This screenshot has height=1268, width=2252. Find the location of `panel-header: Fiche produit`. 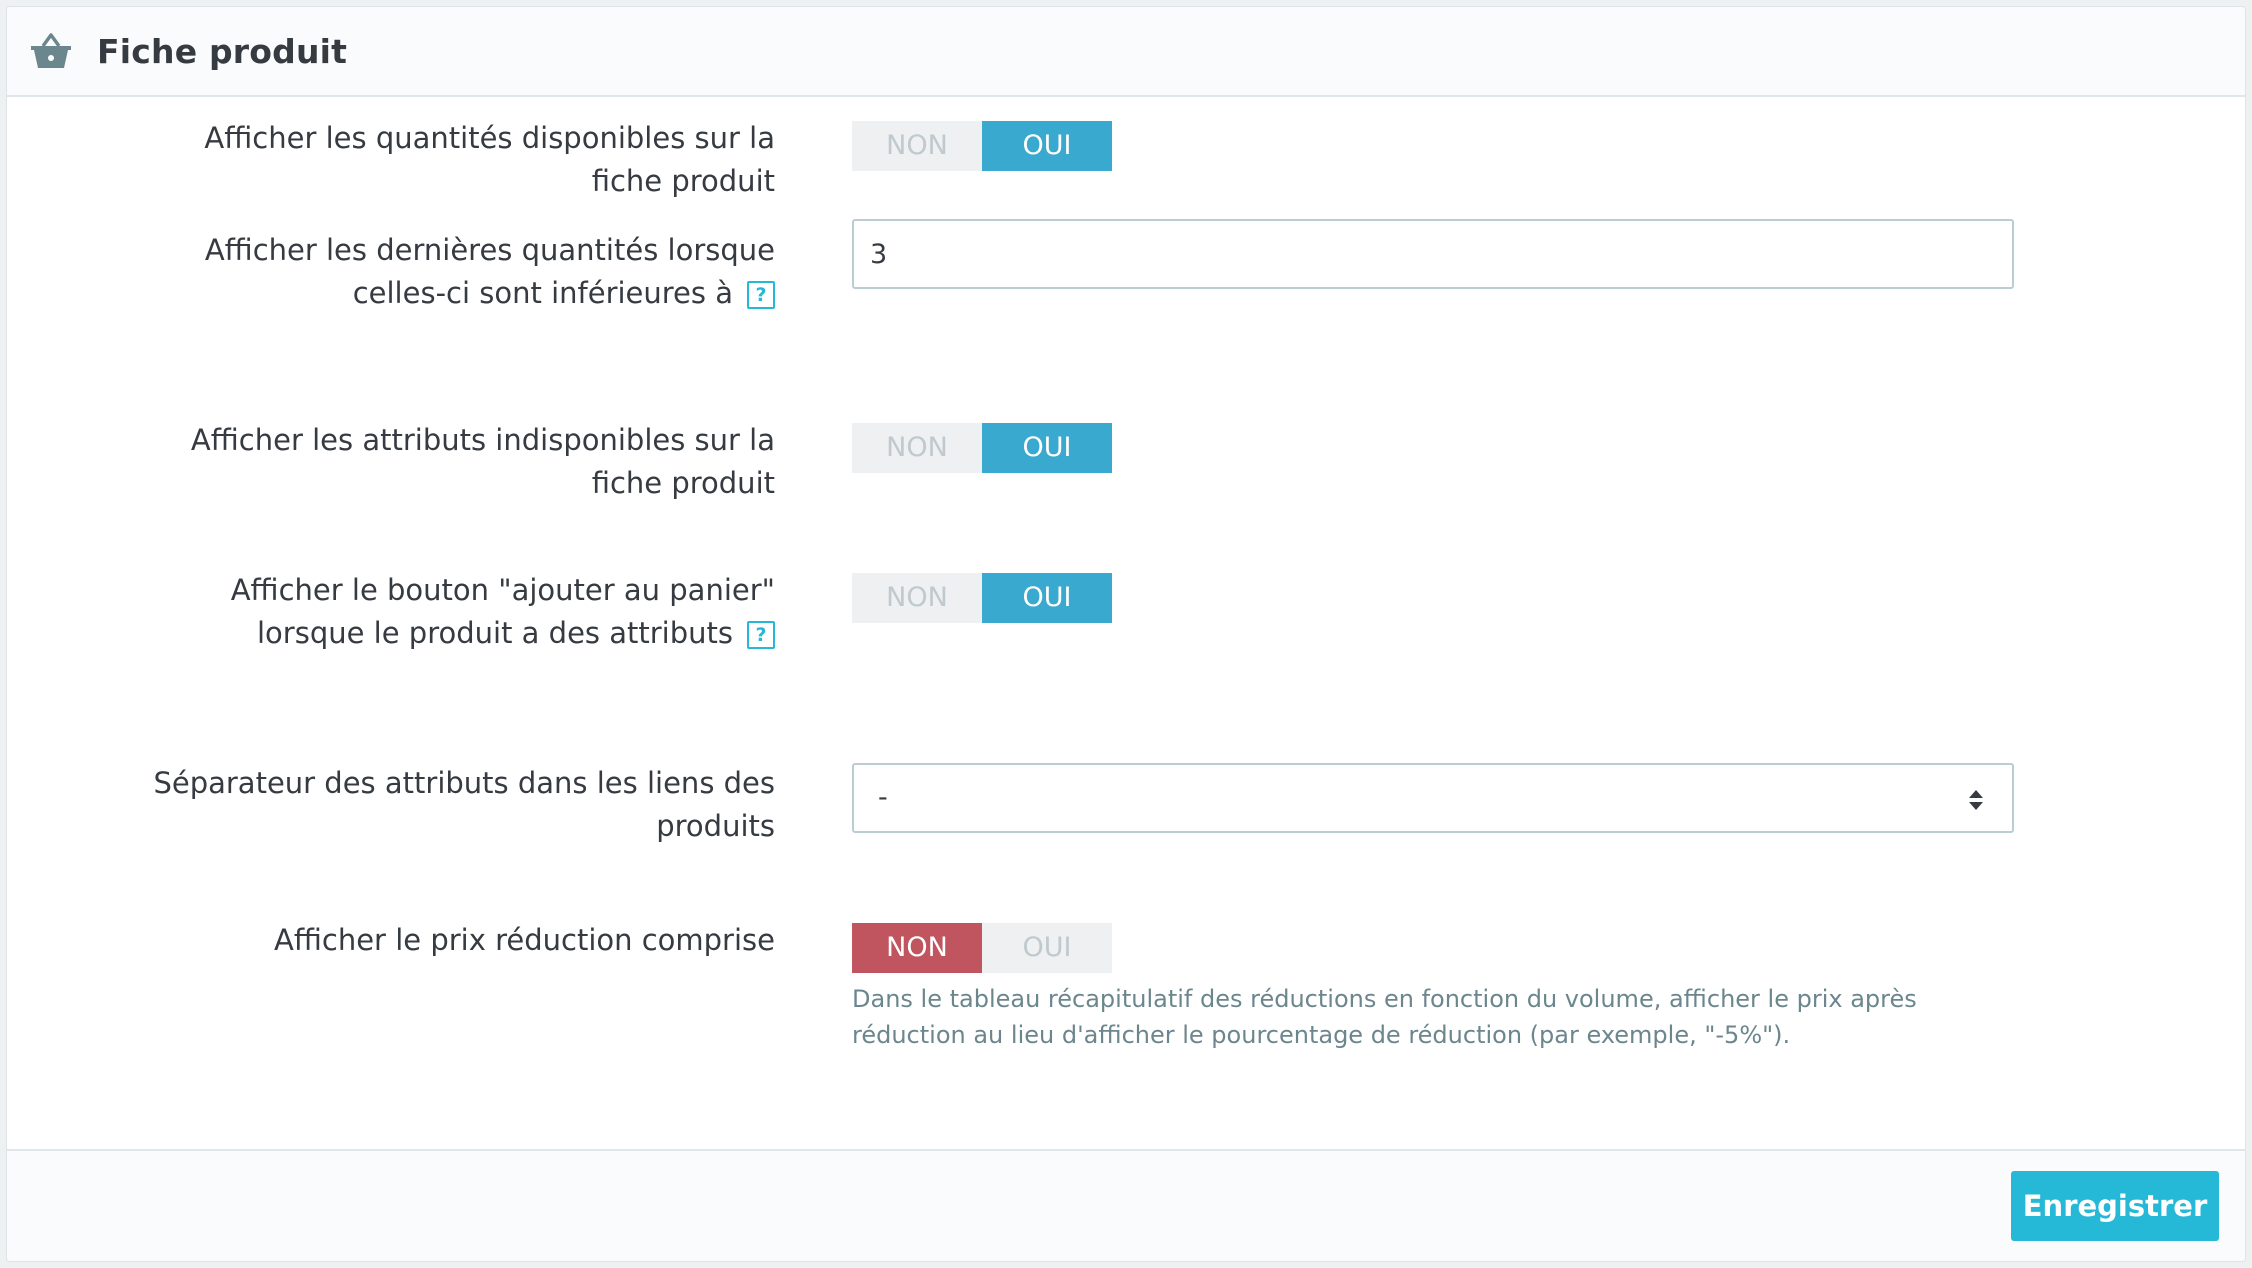

panel-header: Fiche produit is located at coordinates (1126, 52).